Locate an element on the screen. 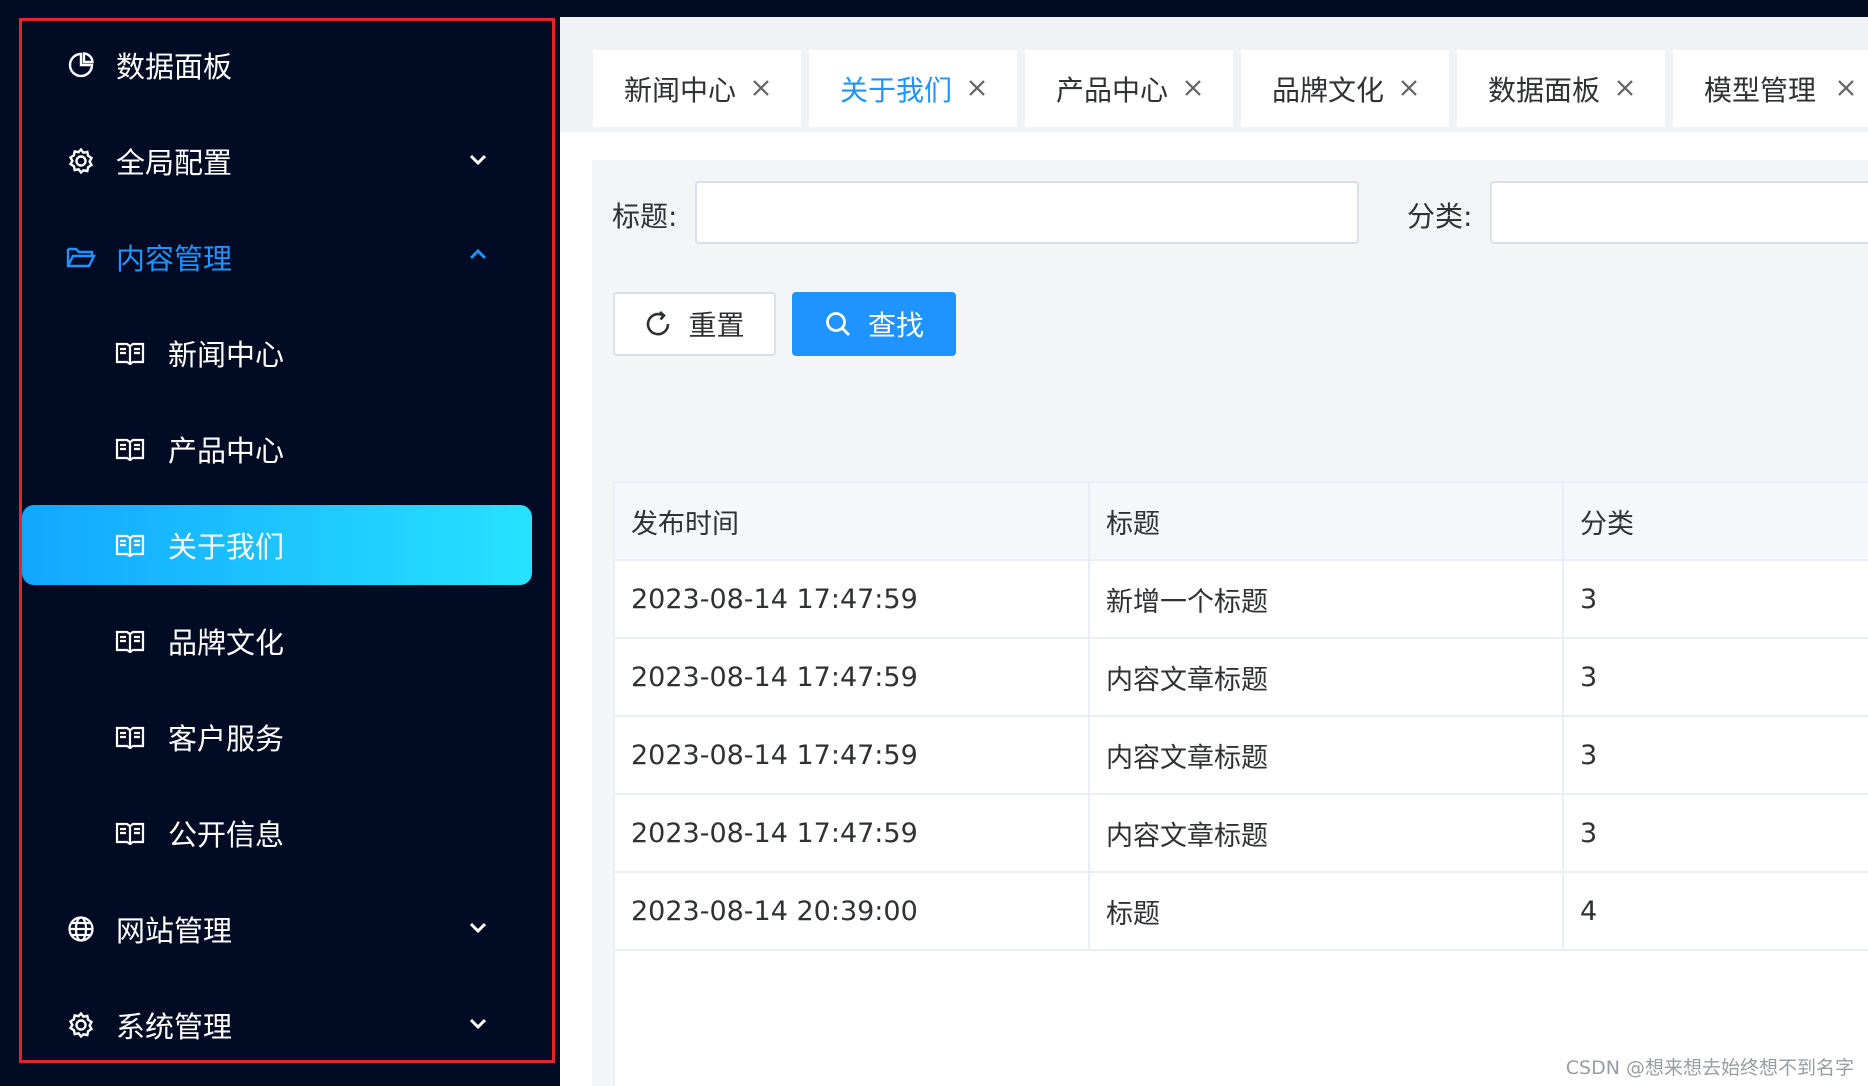  category-filter-label: 分类: is located at coordinates (1440, 216).